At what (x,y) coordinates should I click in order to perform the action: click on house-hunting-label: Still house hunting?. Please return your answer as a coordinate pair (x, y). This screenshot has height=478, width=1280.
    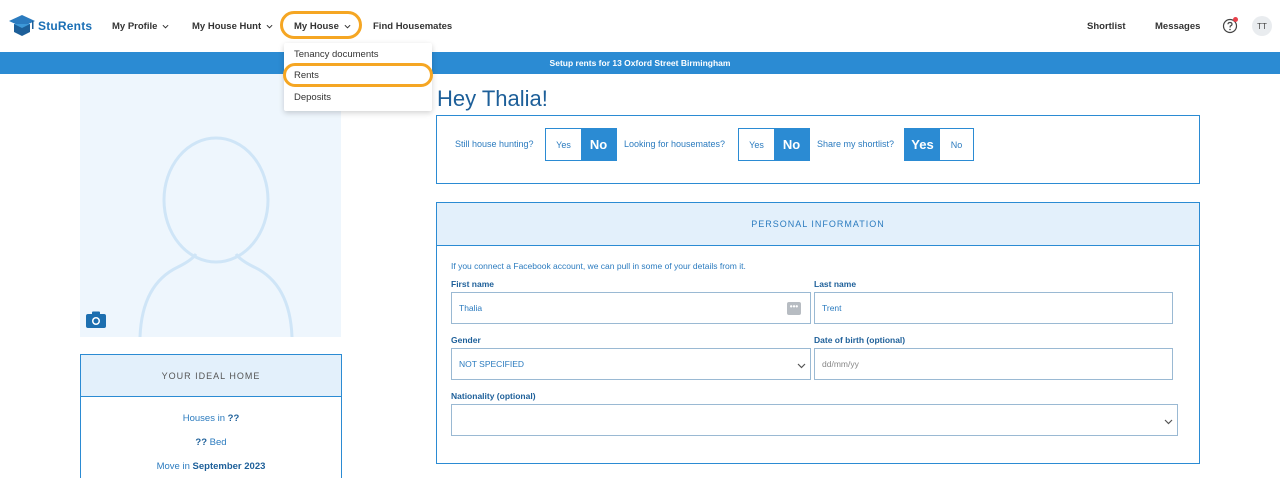
    Looking at the image, I should click on (494, 144).